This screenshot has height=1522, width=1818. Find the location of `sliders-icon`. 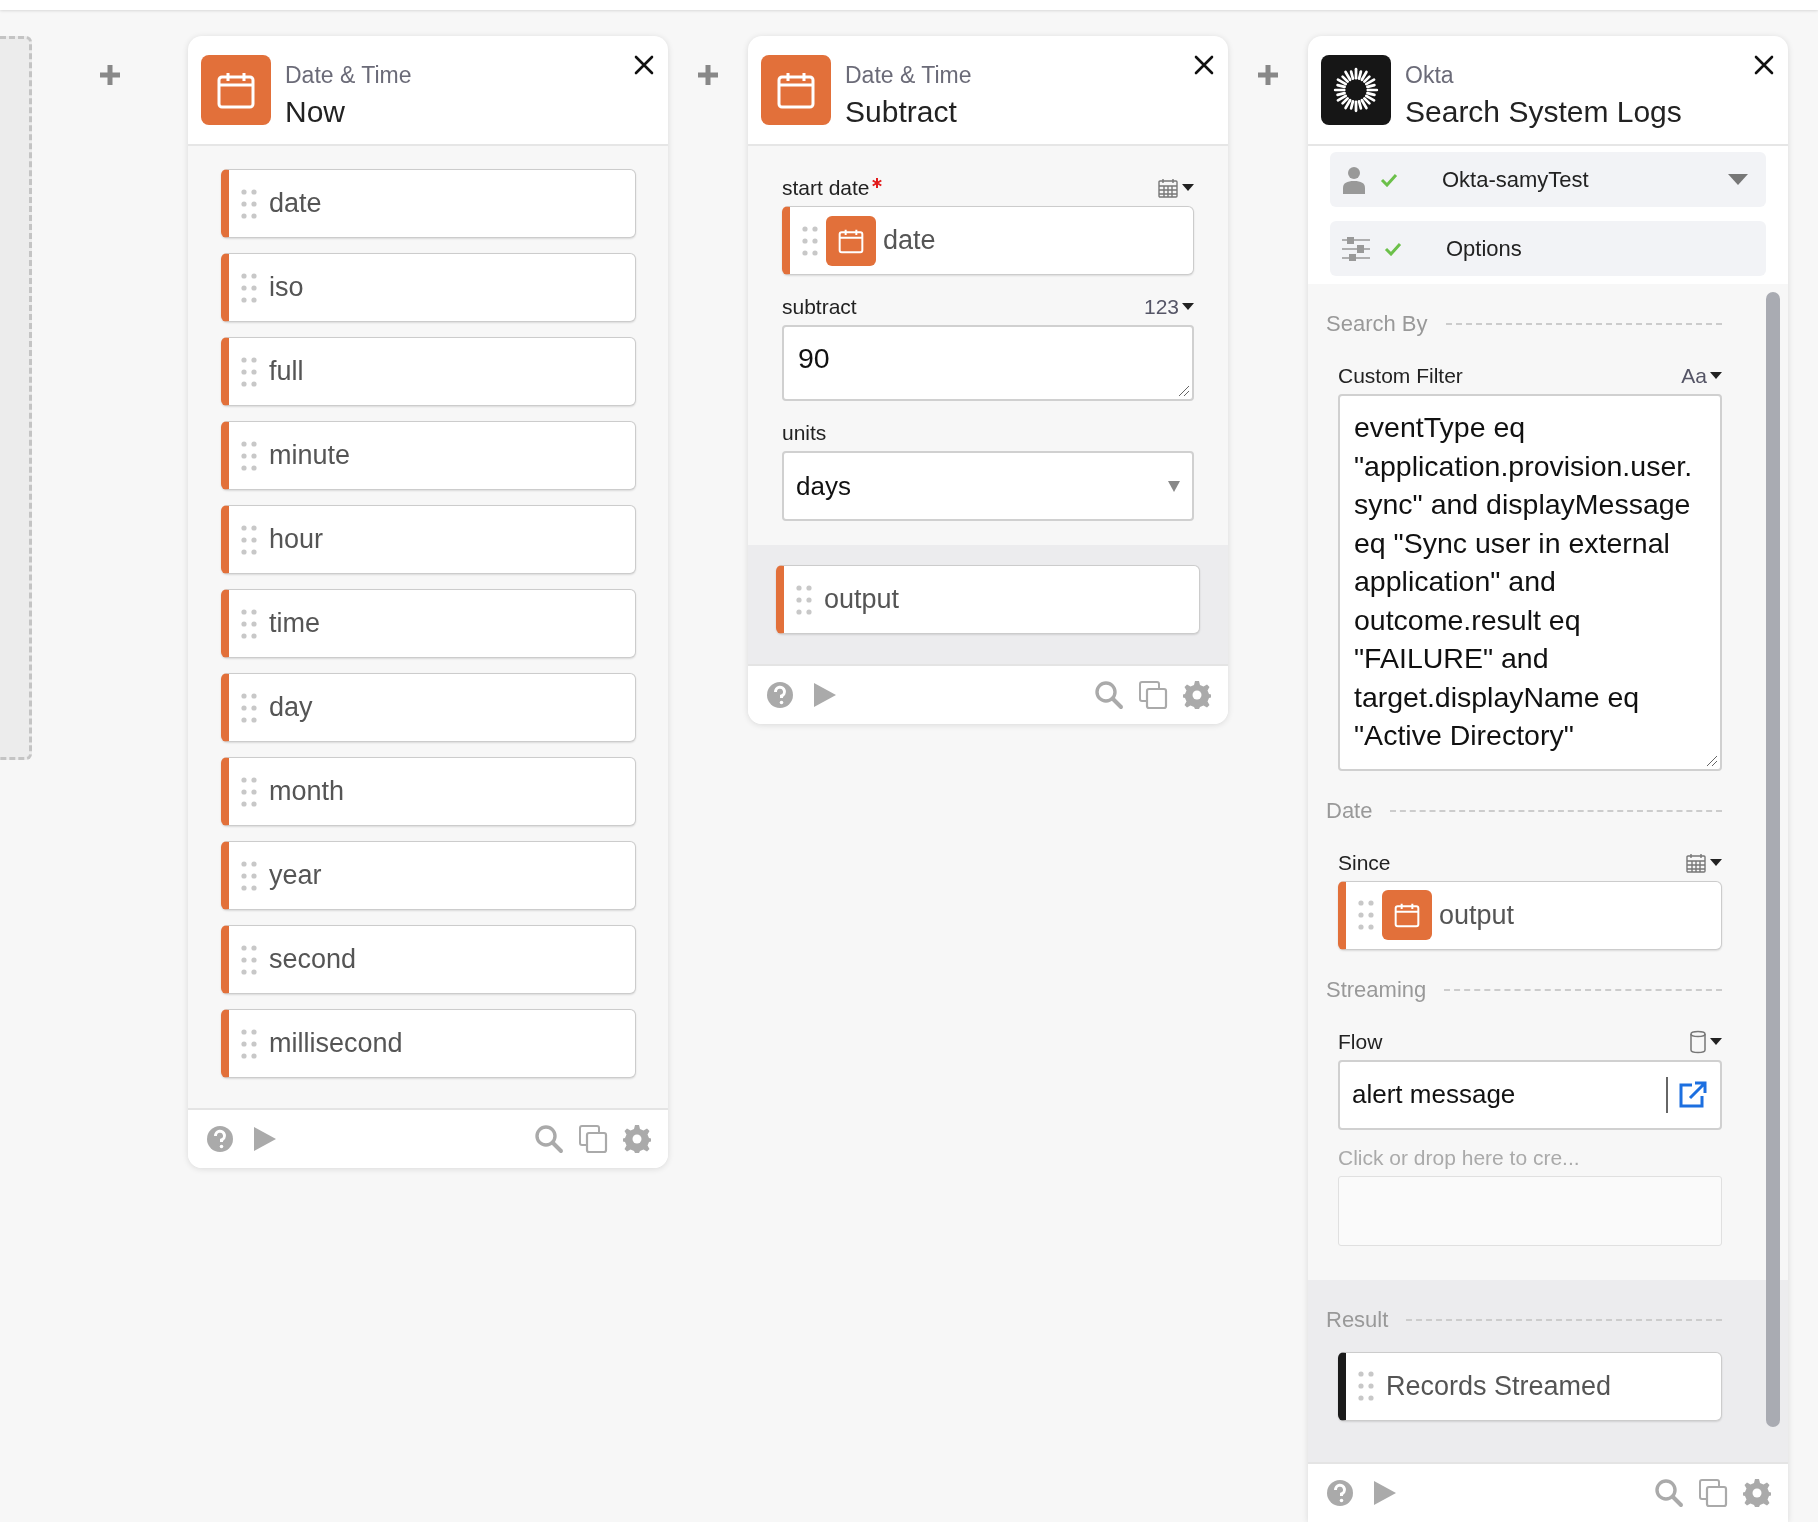

sliders-icon is located at coordinates (1356, 248).